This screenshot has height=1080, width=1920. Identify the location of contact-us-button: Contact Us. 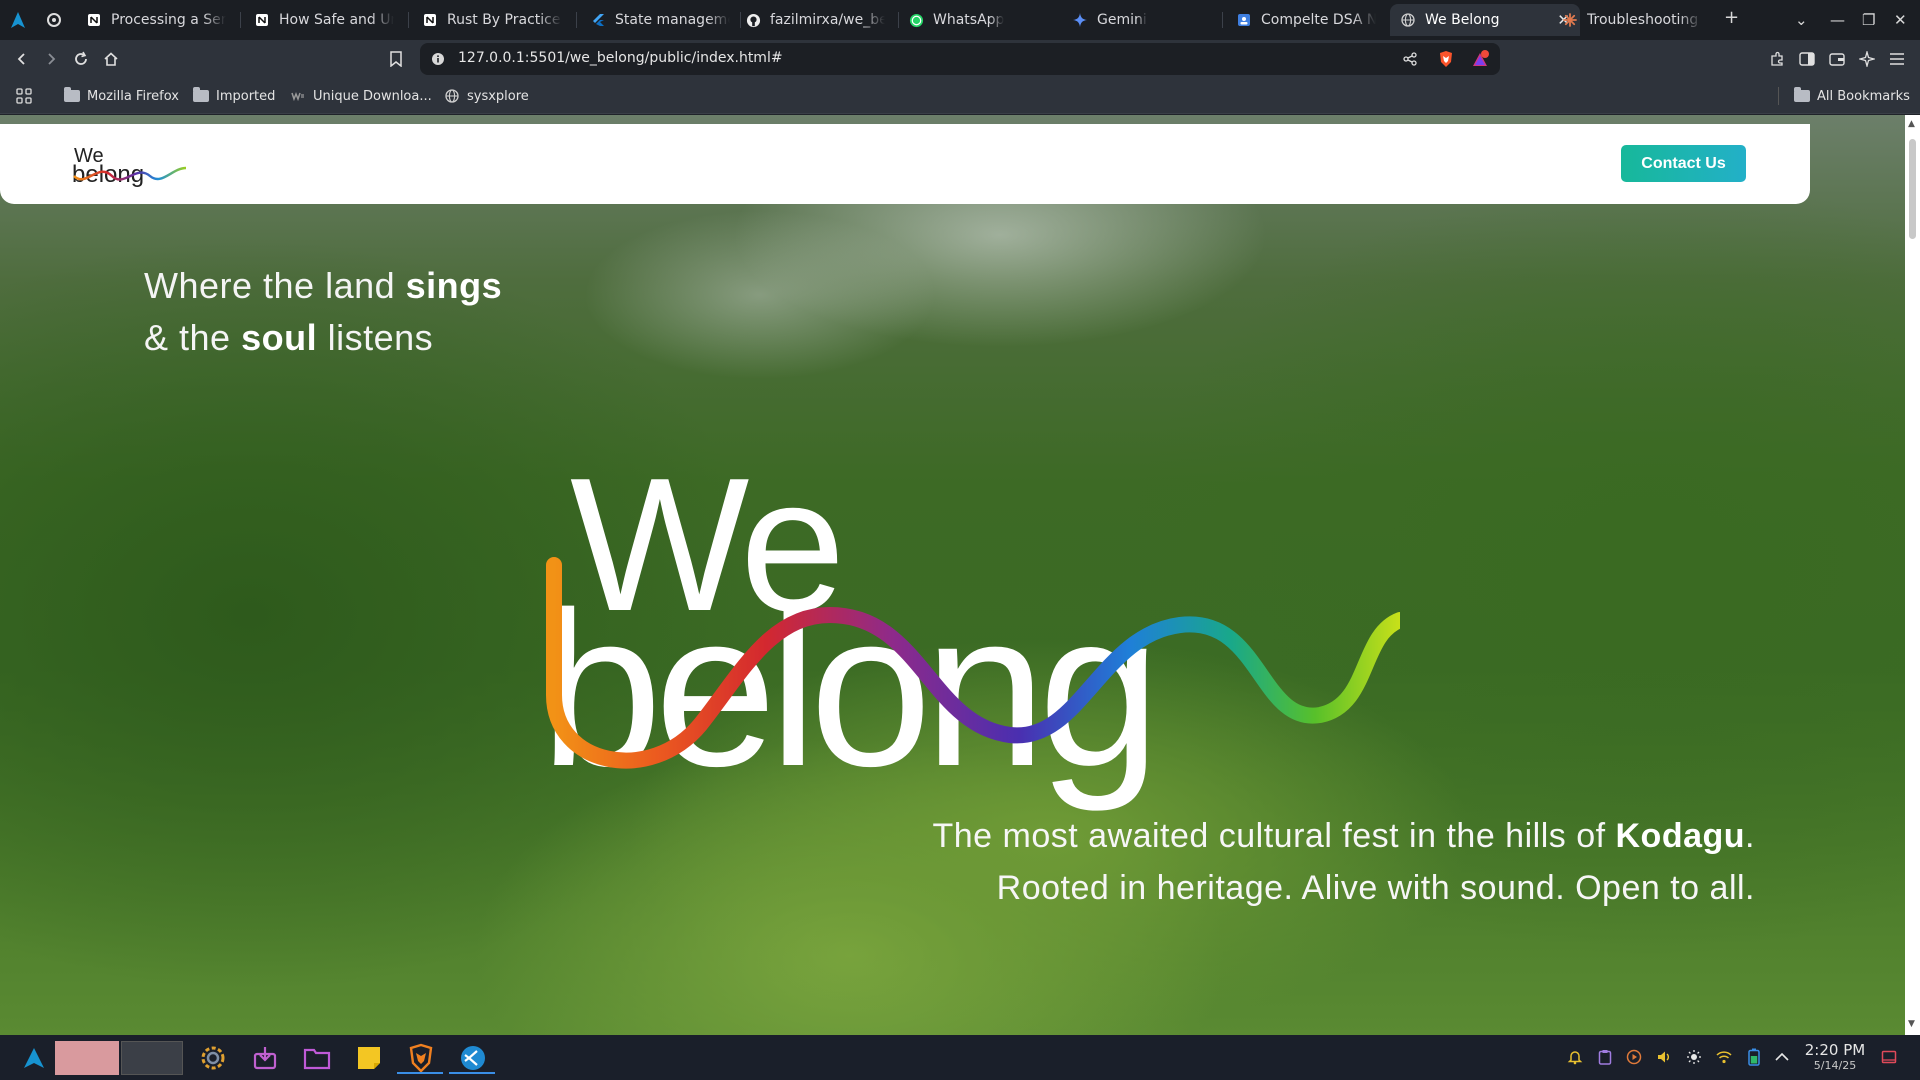
(1683, 163).